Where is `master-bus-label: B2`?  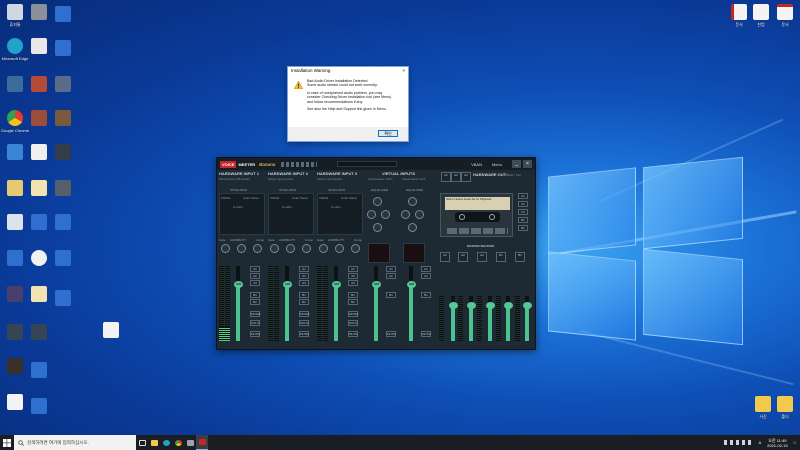
master-bus-label: B2 is located at coordinates (520, 257).